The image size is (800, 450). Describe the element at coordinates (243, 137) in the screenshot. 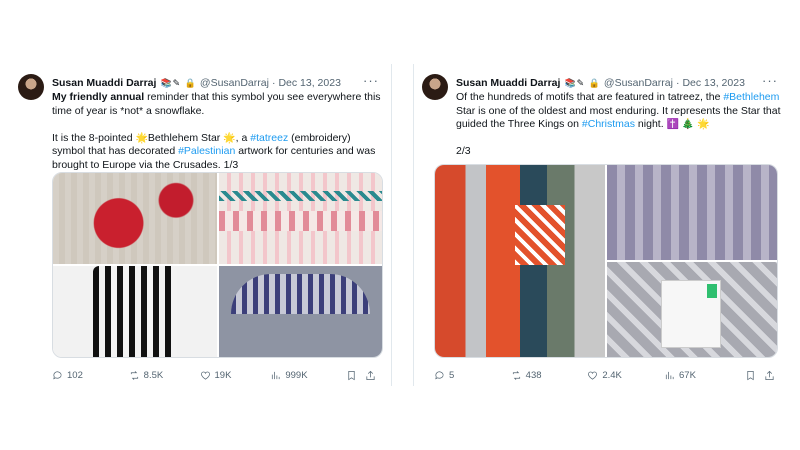

I see `text-span: , a` at that location.